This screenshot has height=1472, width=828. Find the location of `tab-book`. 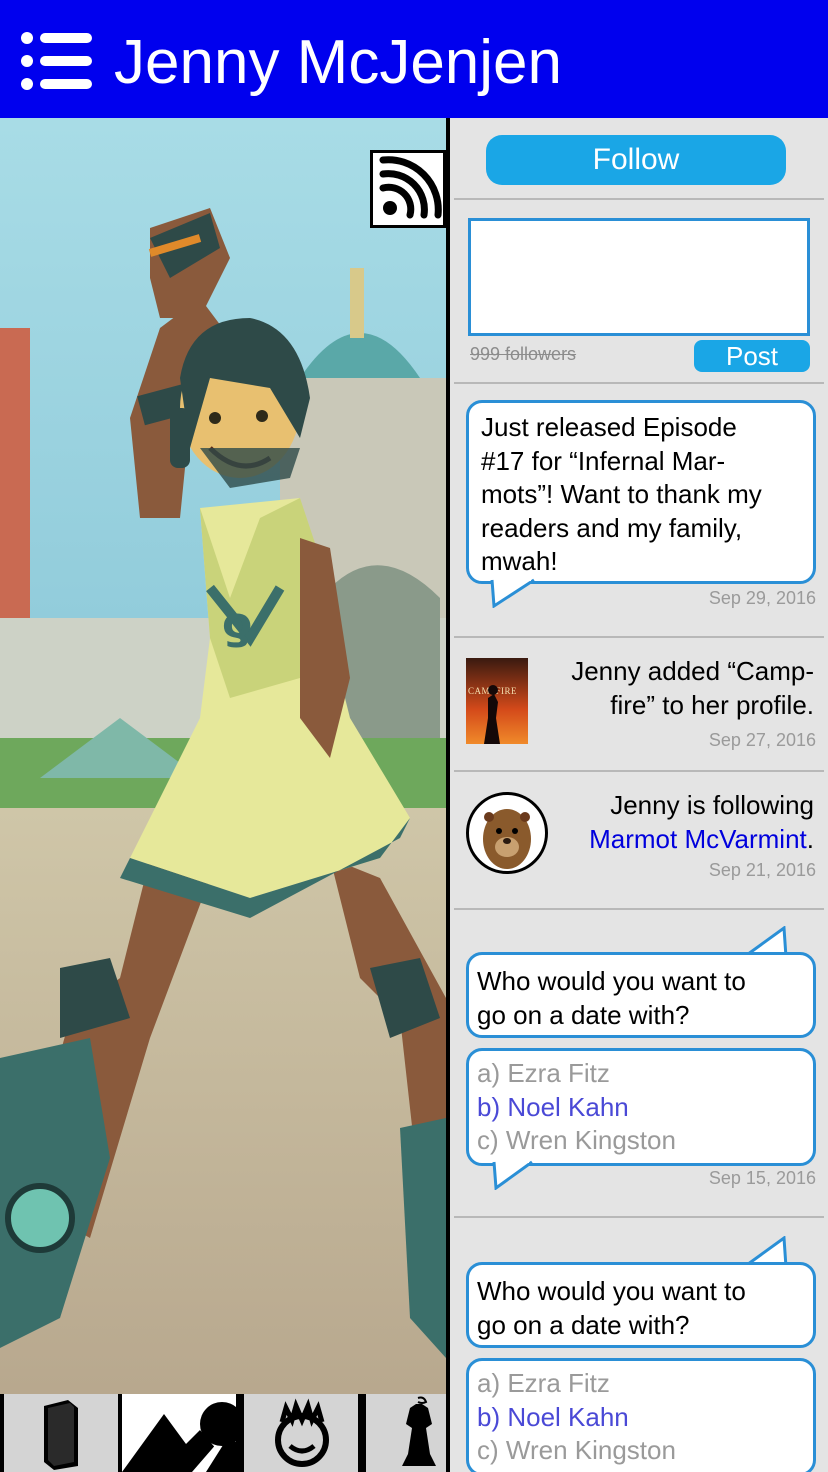

tab-book is located at coordinates (63, 1433).